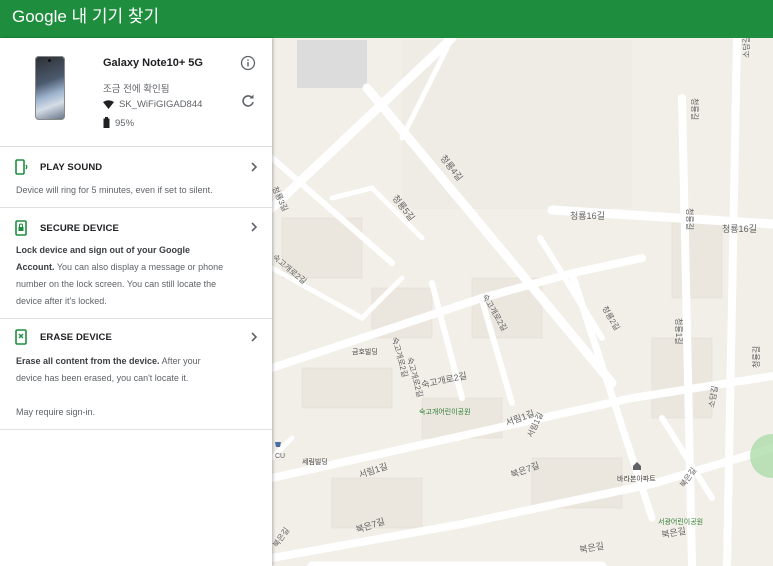 The image size is (773, 566). I want to click on battery-icon, so click(106, 122).